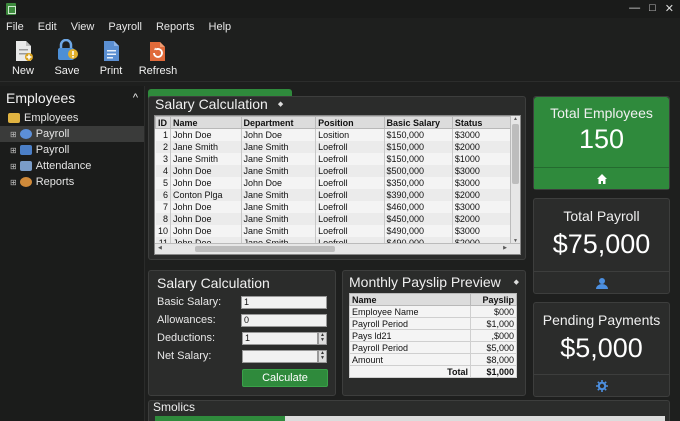  I want to click on toolbar: New Save Print Refresh, so click(340, 59).